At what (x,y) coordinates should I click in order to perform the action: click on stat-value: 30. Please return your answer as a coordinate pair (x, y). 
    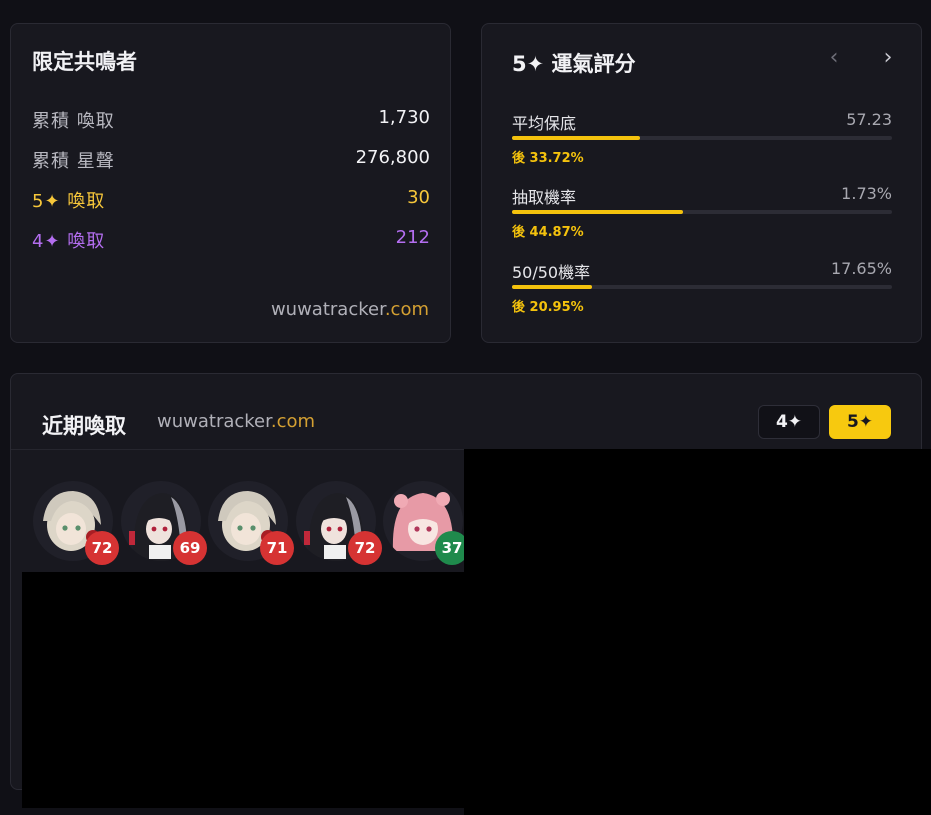
    Looking at the image, I should click on (418, 197).